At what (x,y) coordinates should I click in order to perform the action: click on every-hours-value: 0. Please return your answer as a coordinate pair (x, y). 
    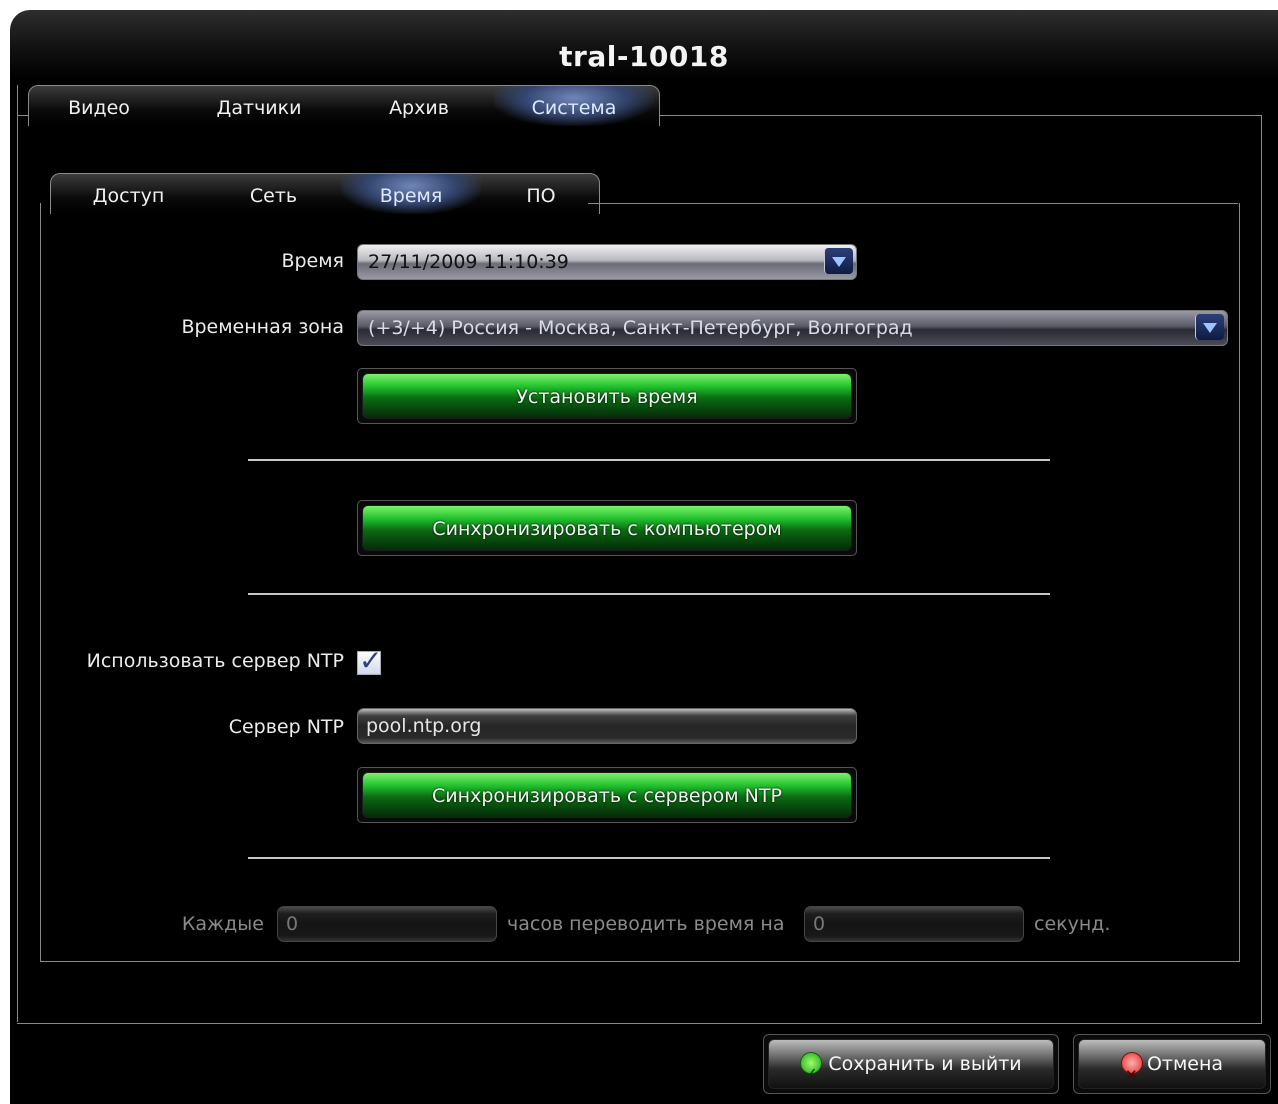
    Looking at the image, I should click on (292, 924).